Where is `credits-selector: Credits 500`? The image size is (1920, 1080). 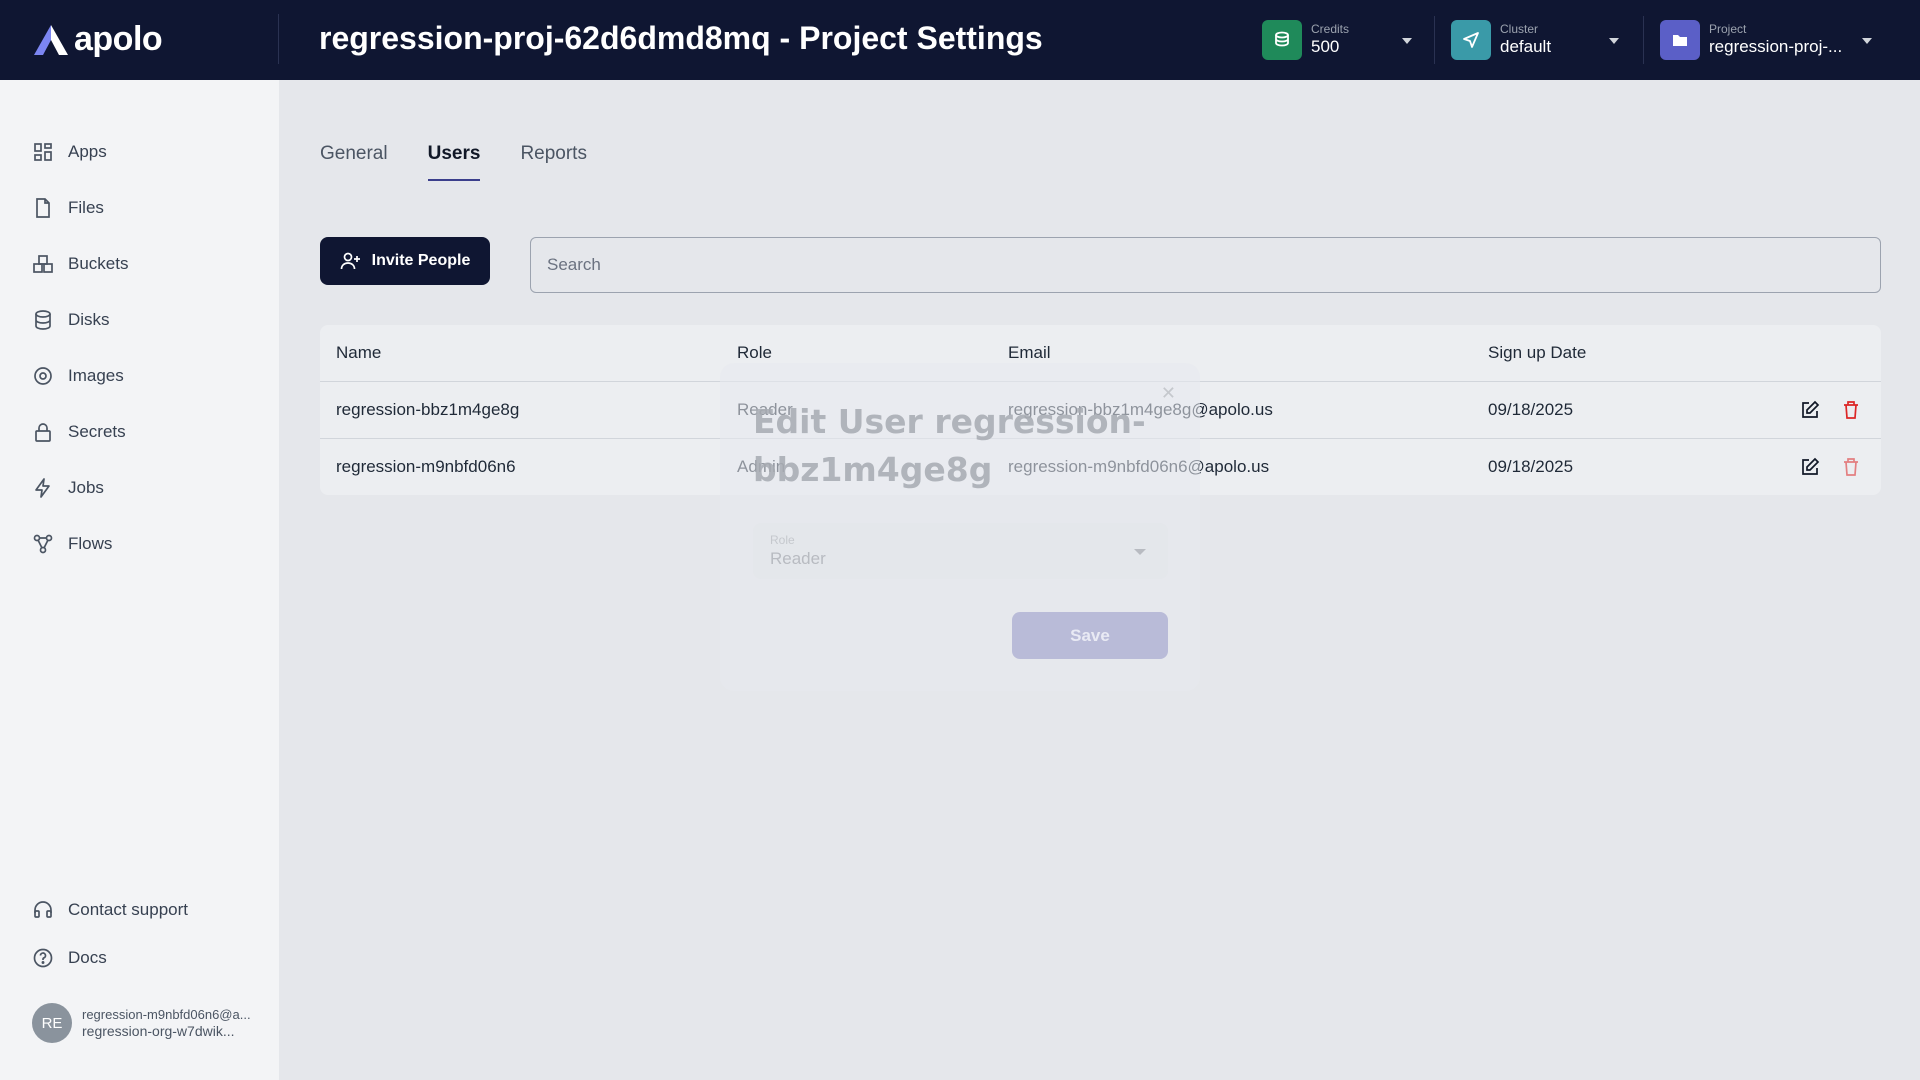 credits-selector: Credits 500 is located at coordinates (1337, 40).